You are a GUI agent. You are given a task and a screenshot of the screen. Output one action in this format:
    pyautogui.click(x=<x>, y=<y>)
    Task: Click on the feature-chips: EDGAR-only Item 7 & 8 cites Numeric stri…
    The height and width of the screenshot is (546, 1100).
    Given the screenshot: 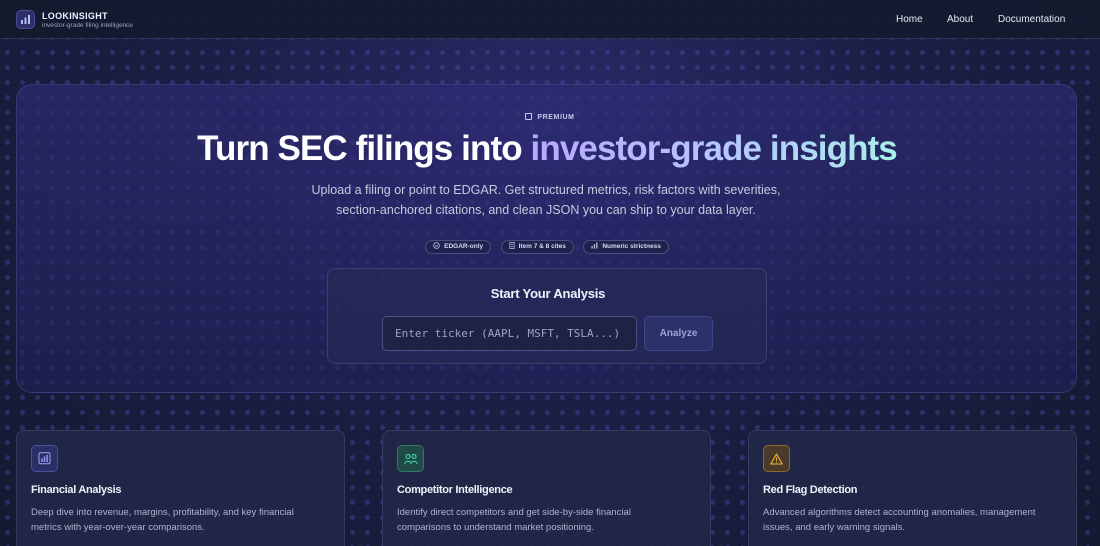 What is the action you would take?
    pyautogui.click(x=547, y=244)
    